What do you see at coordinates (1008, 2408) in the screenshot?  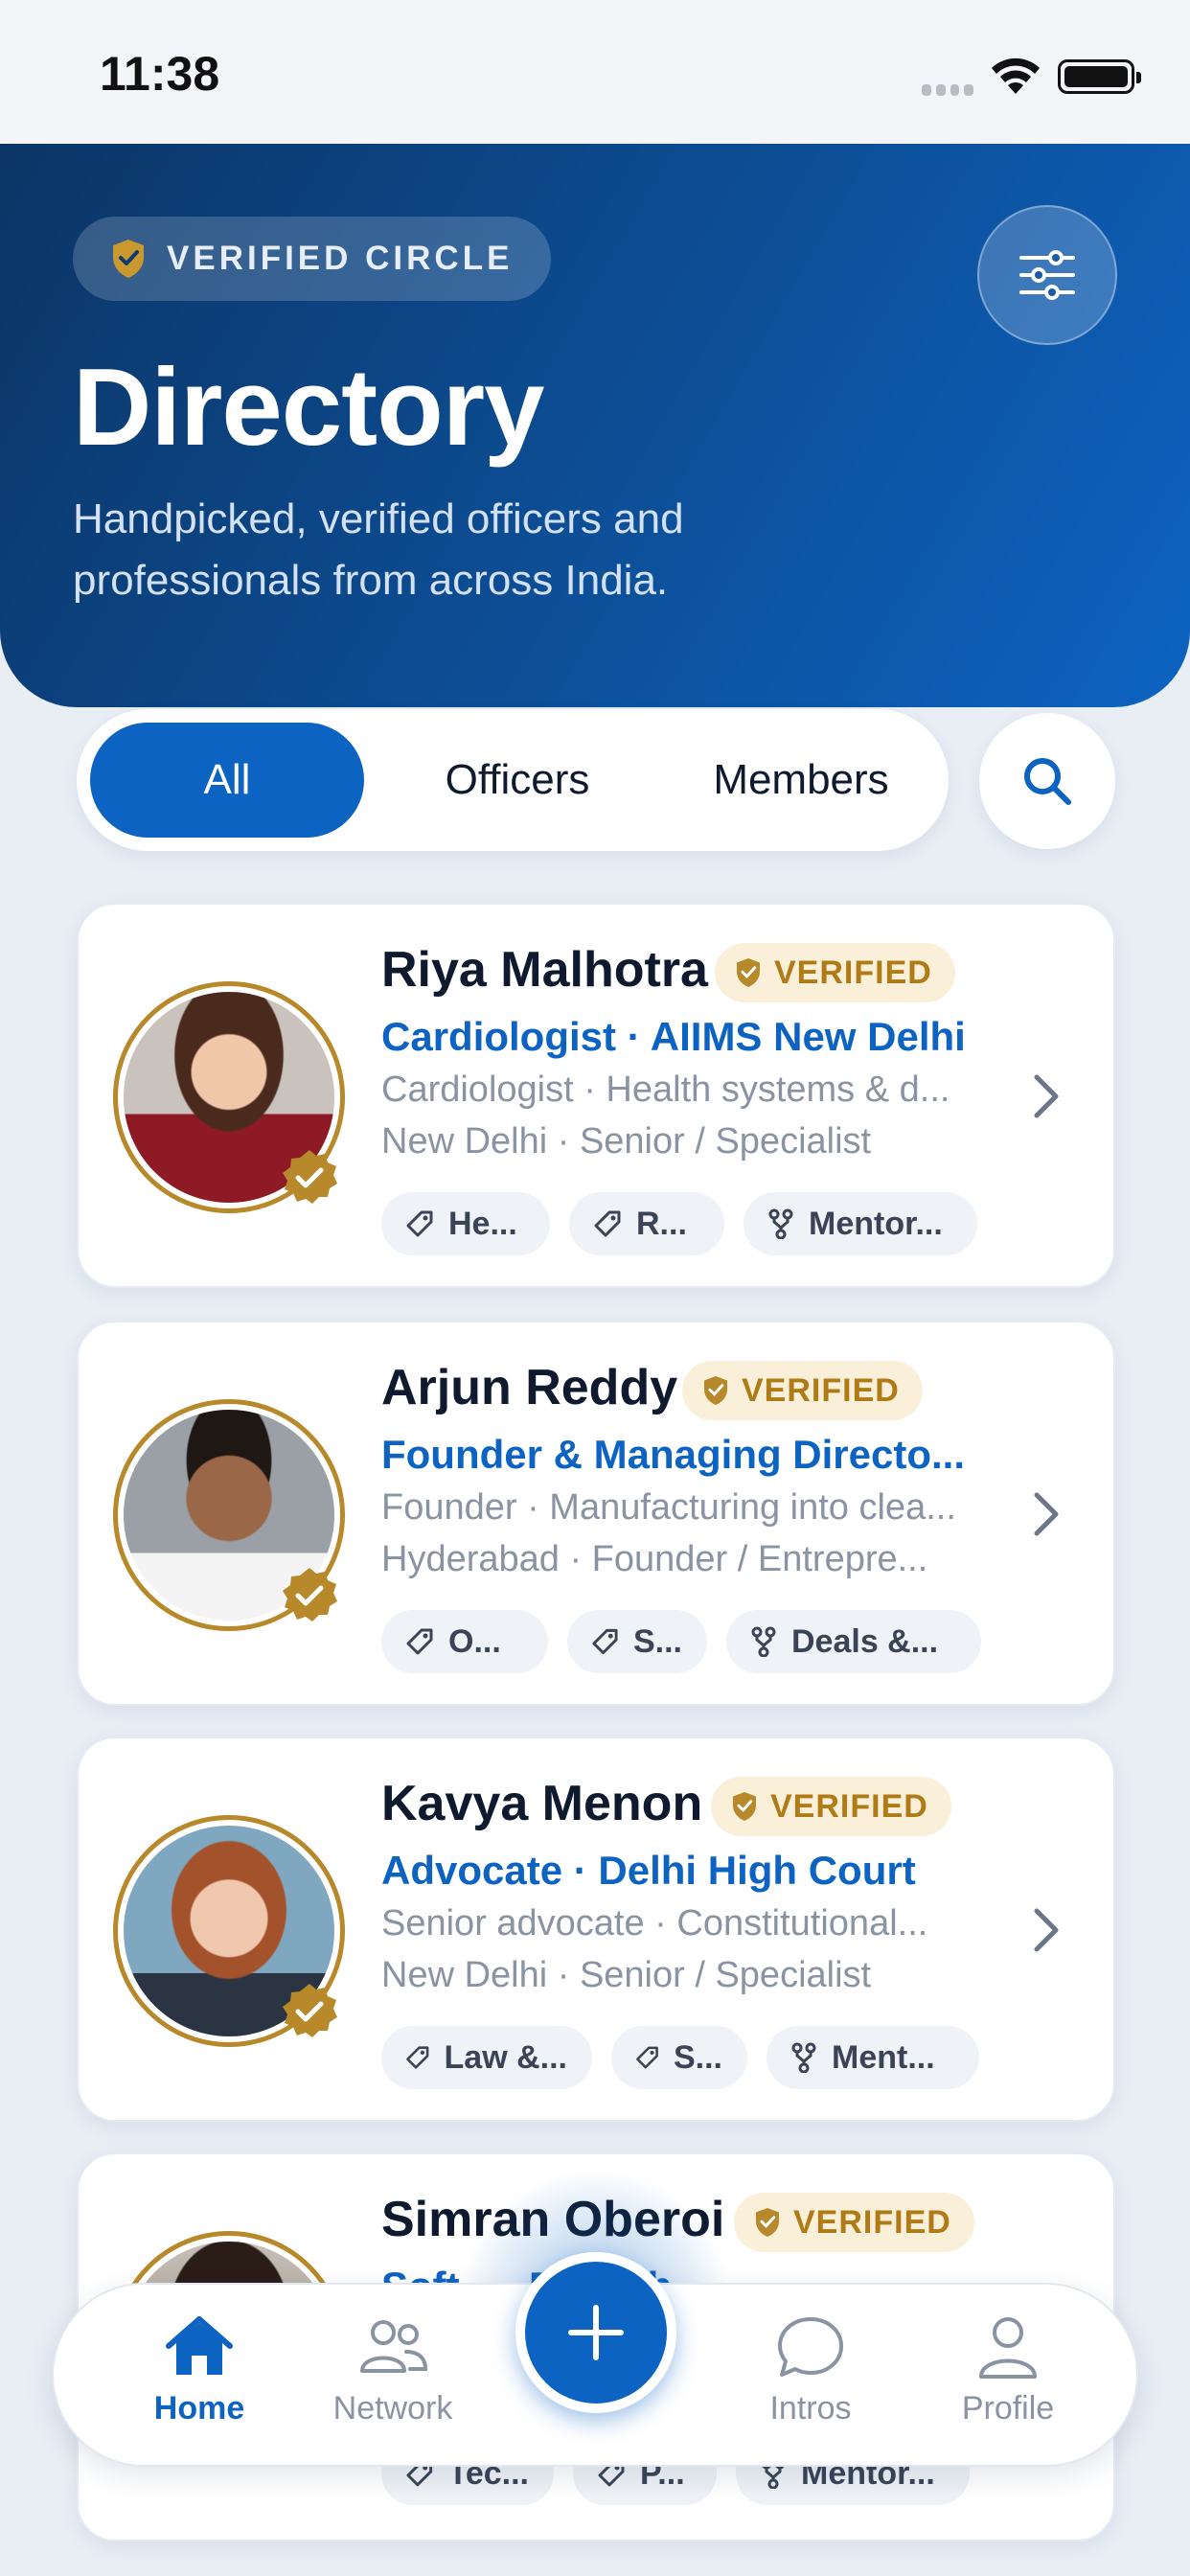 I see `tab-profile-label: Profile` at bounding box center [1008, 2408].